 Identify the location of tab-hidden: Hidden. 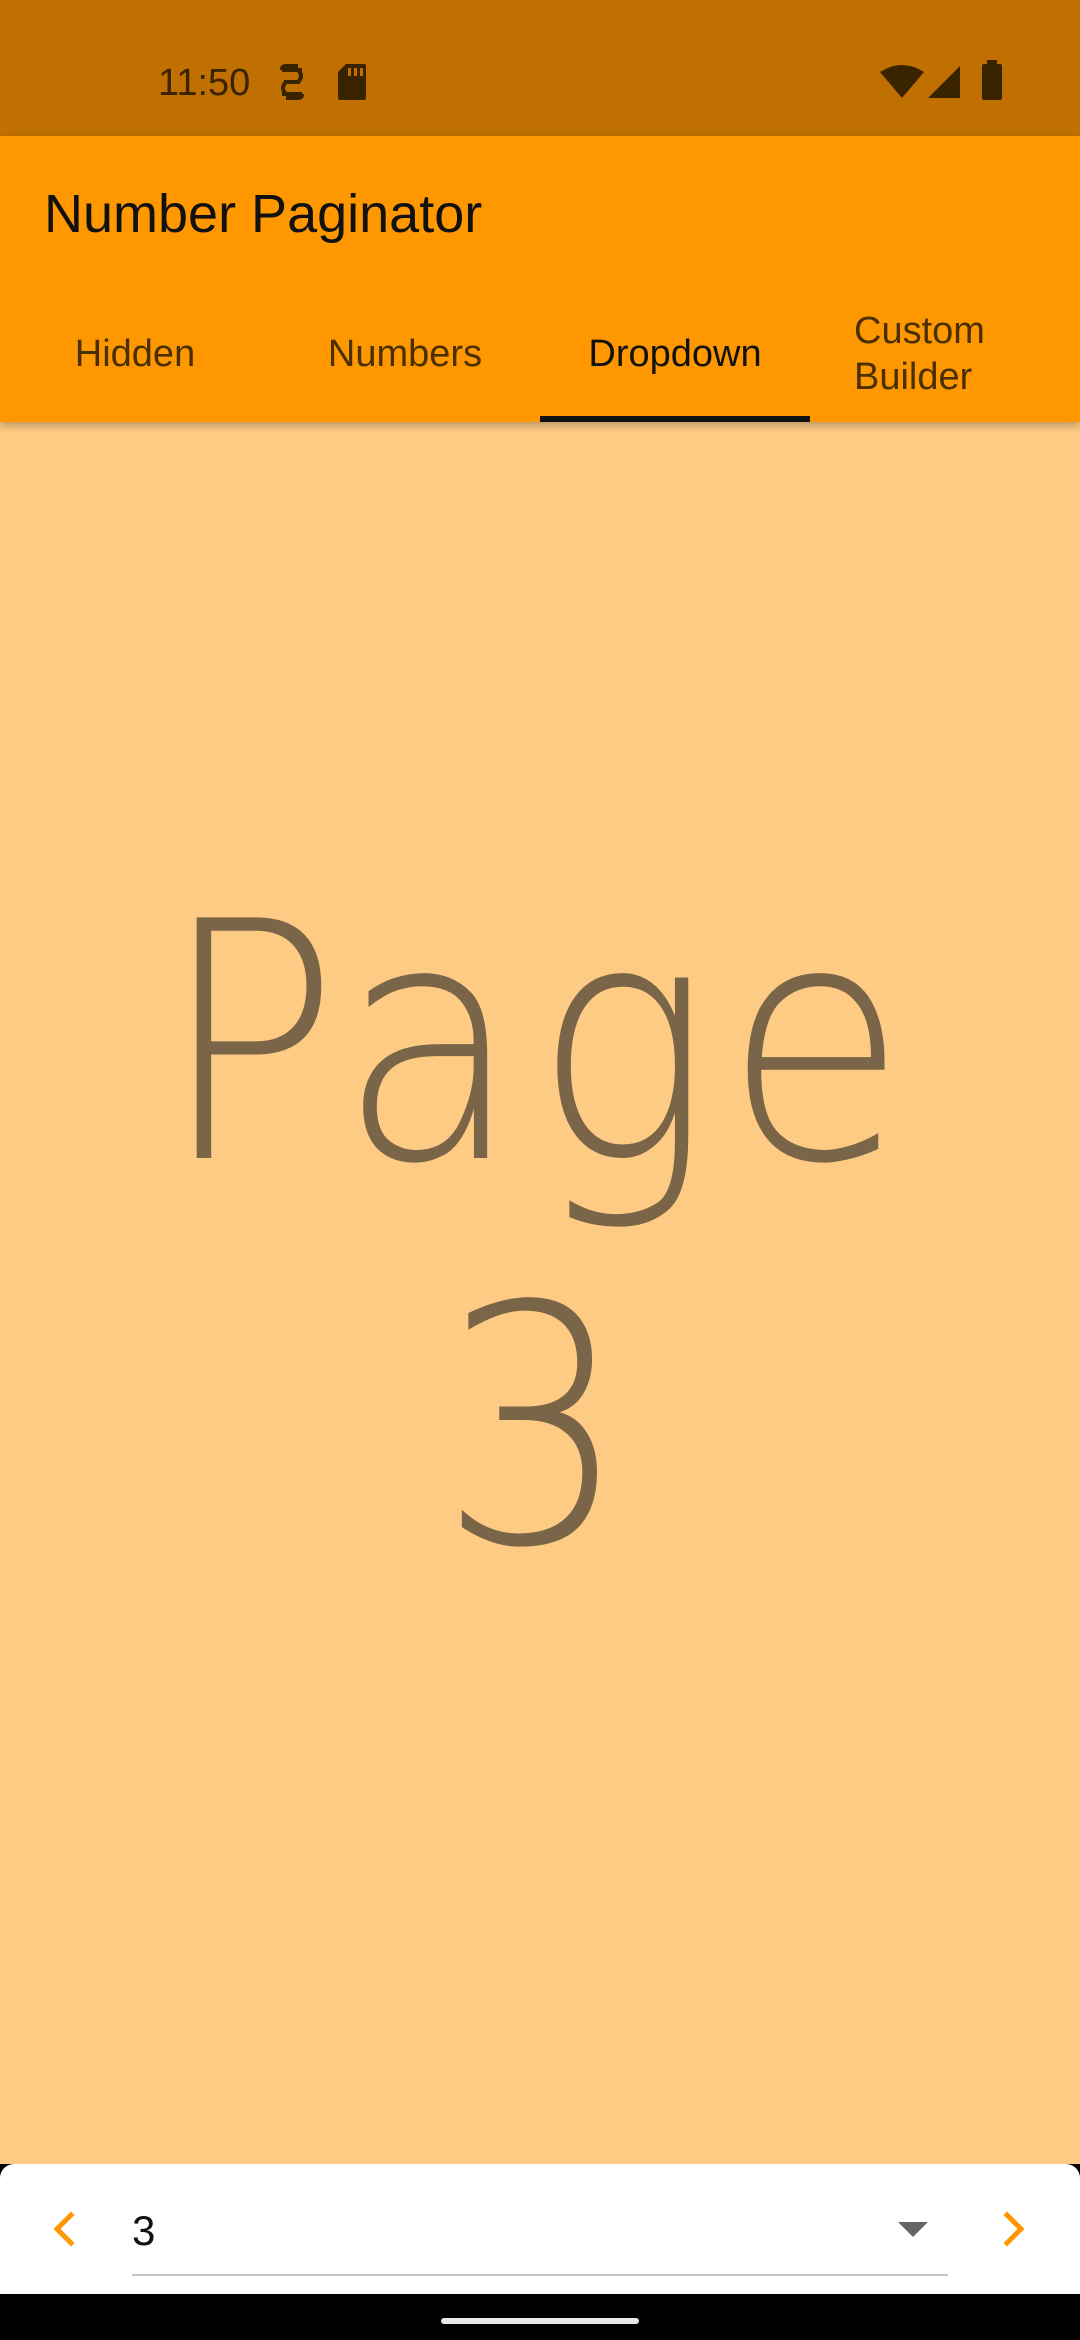
(135, 354).